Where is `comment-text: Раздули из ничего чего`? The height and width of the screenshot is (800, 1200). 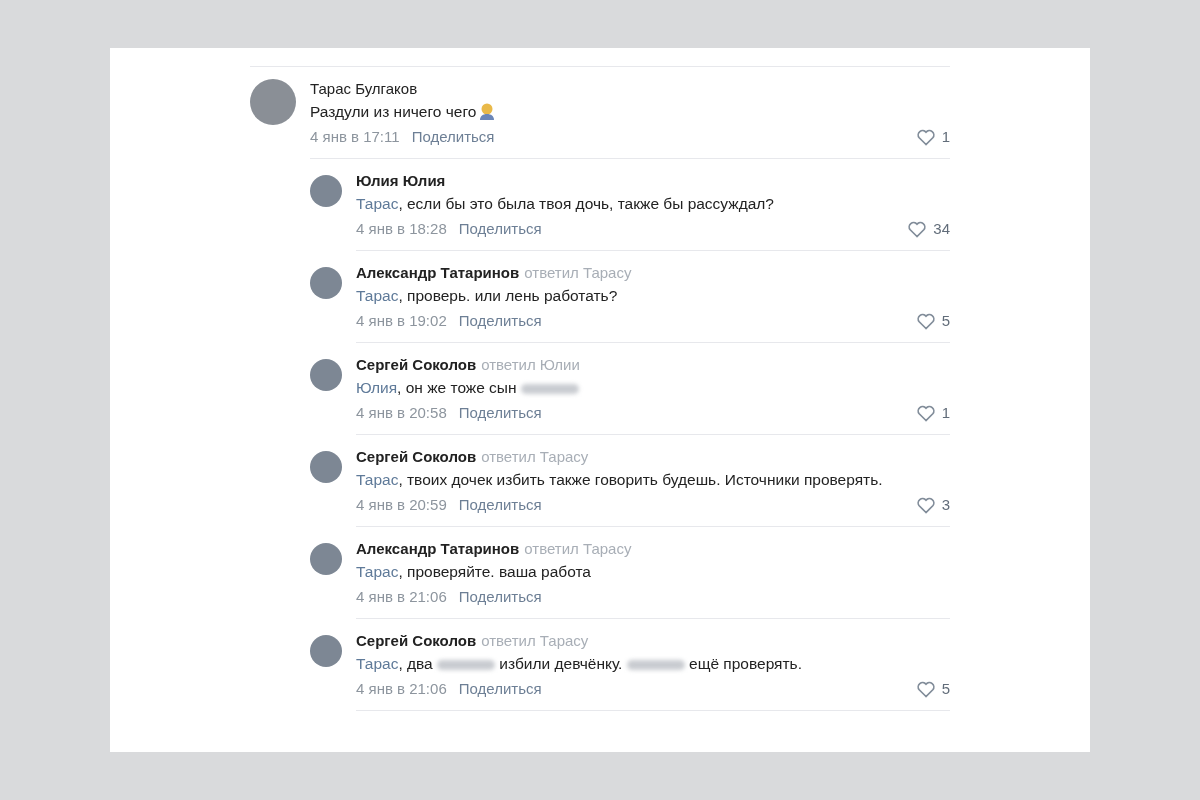
comment-text: Раздули из ничего чего is located at coordinates (630, 112).